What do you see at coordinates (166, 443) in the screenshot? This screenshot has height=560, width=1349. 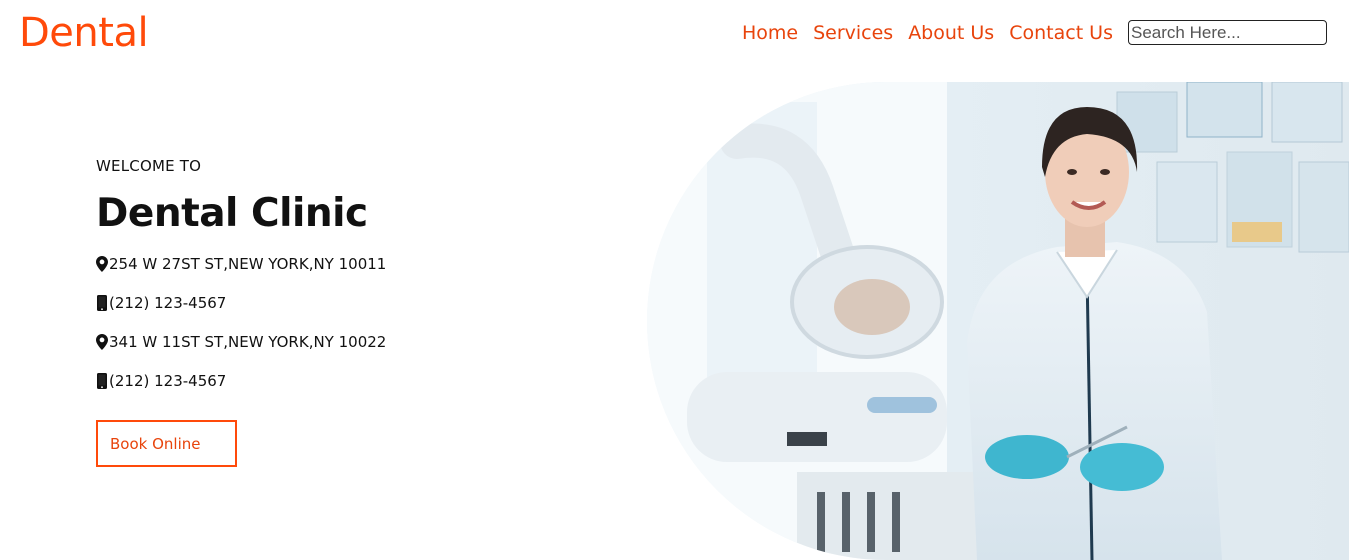 I see `book-online-button: Book Online` at bounding box center [166, 443].